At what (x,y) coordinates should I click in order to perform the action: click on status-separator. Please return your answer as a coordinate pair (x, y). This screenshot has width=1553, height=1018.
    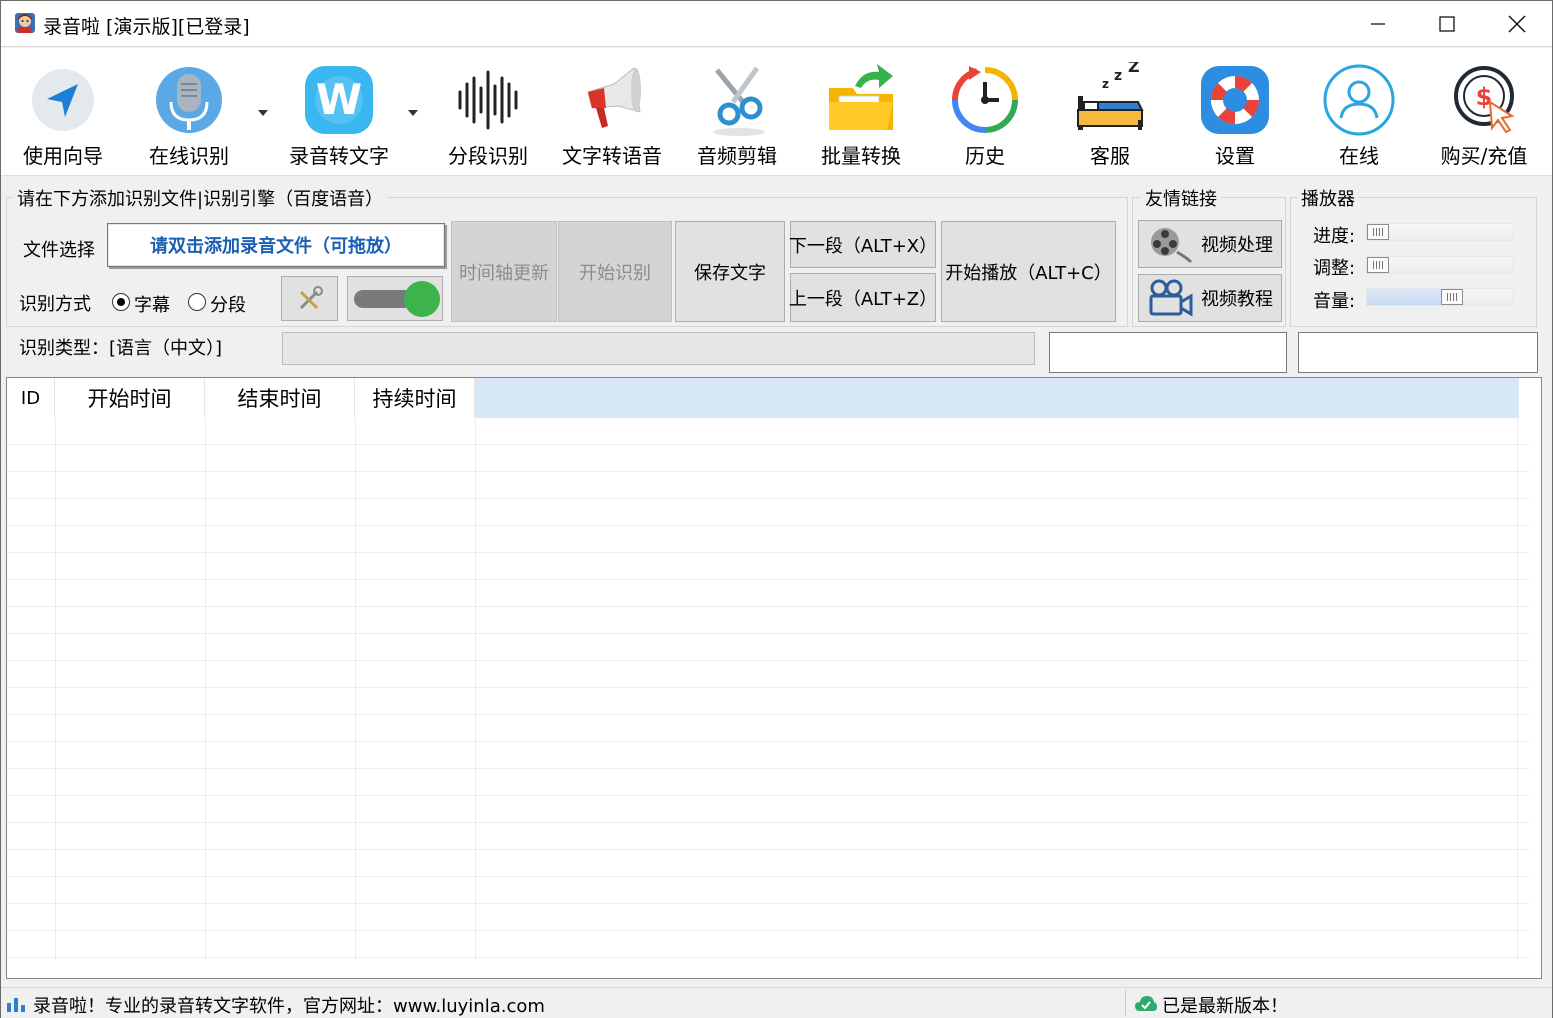
    Looking at the image, I should click on (1125, 1003).